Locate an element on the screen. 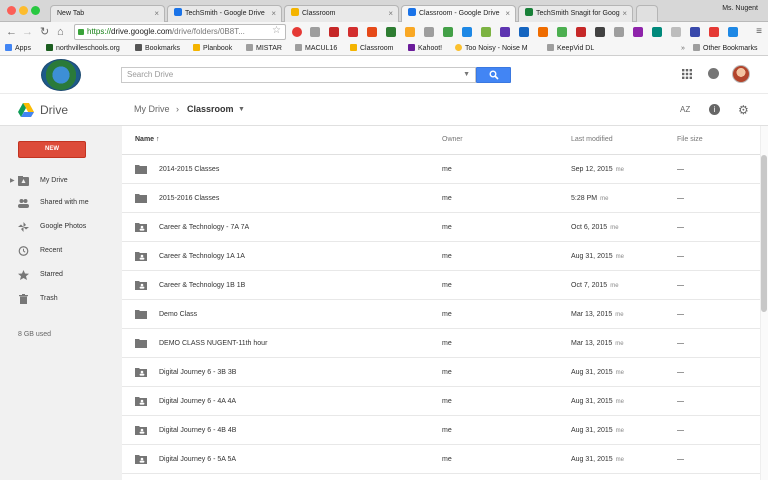 The image size is (768, 480). file-row: 2015-2016 Classes me 5:28 PM me — is located at coordinates (441, 198).